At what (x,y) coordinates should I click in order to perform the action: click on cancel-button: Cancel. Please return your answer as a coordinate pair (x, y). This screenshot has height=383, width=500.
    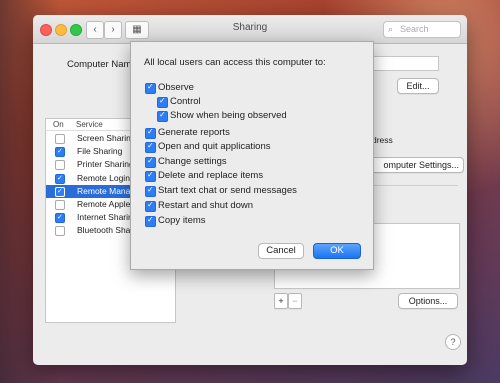
    Looking at the image, I should click on (281, 251).